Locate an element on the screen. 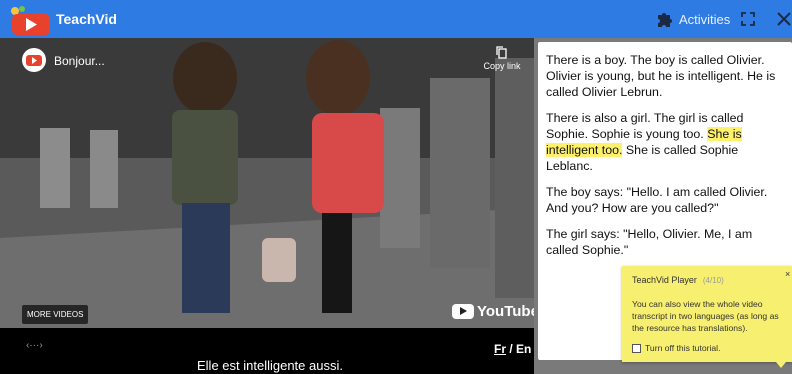 Image resolution: width=792 pixels, height=374 pixels. checkbox-box is located at coordinates (636, 348).